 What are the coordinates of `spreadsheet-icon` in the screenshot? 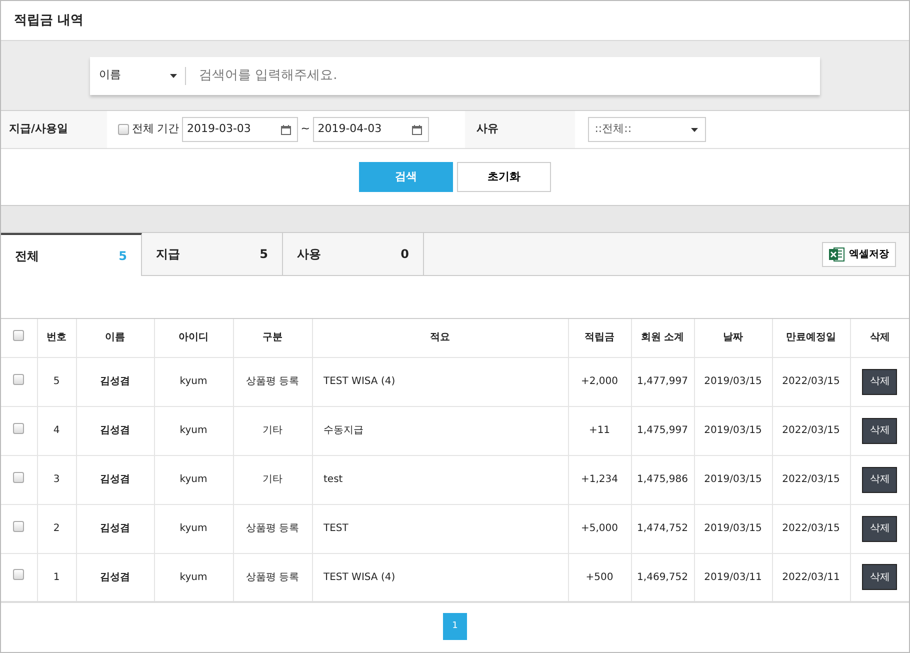 It's located at (837, 254).